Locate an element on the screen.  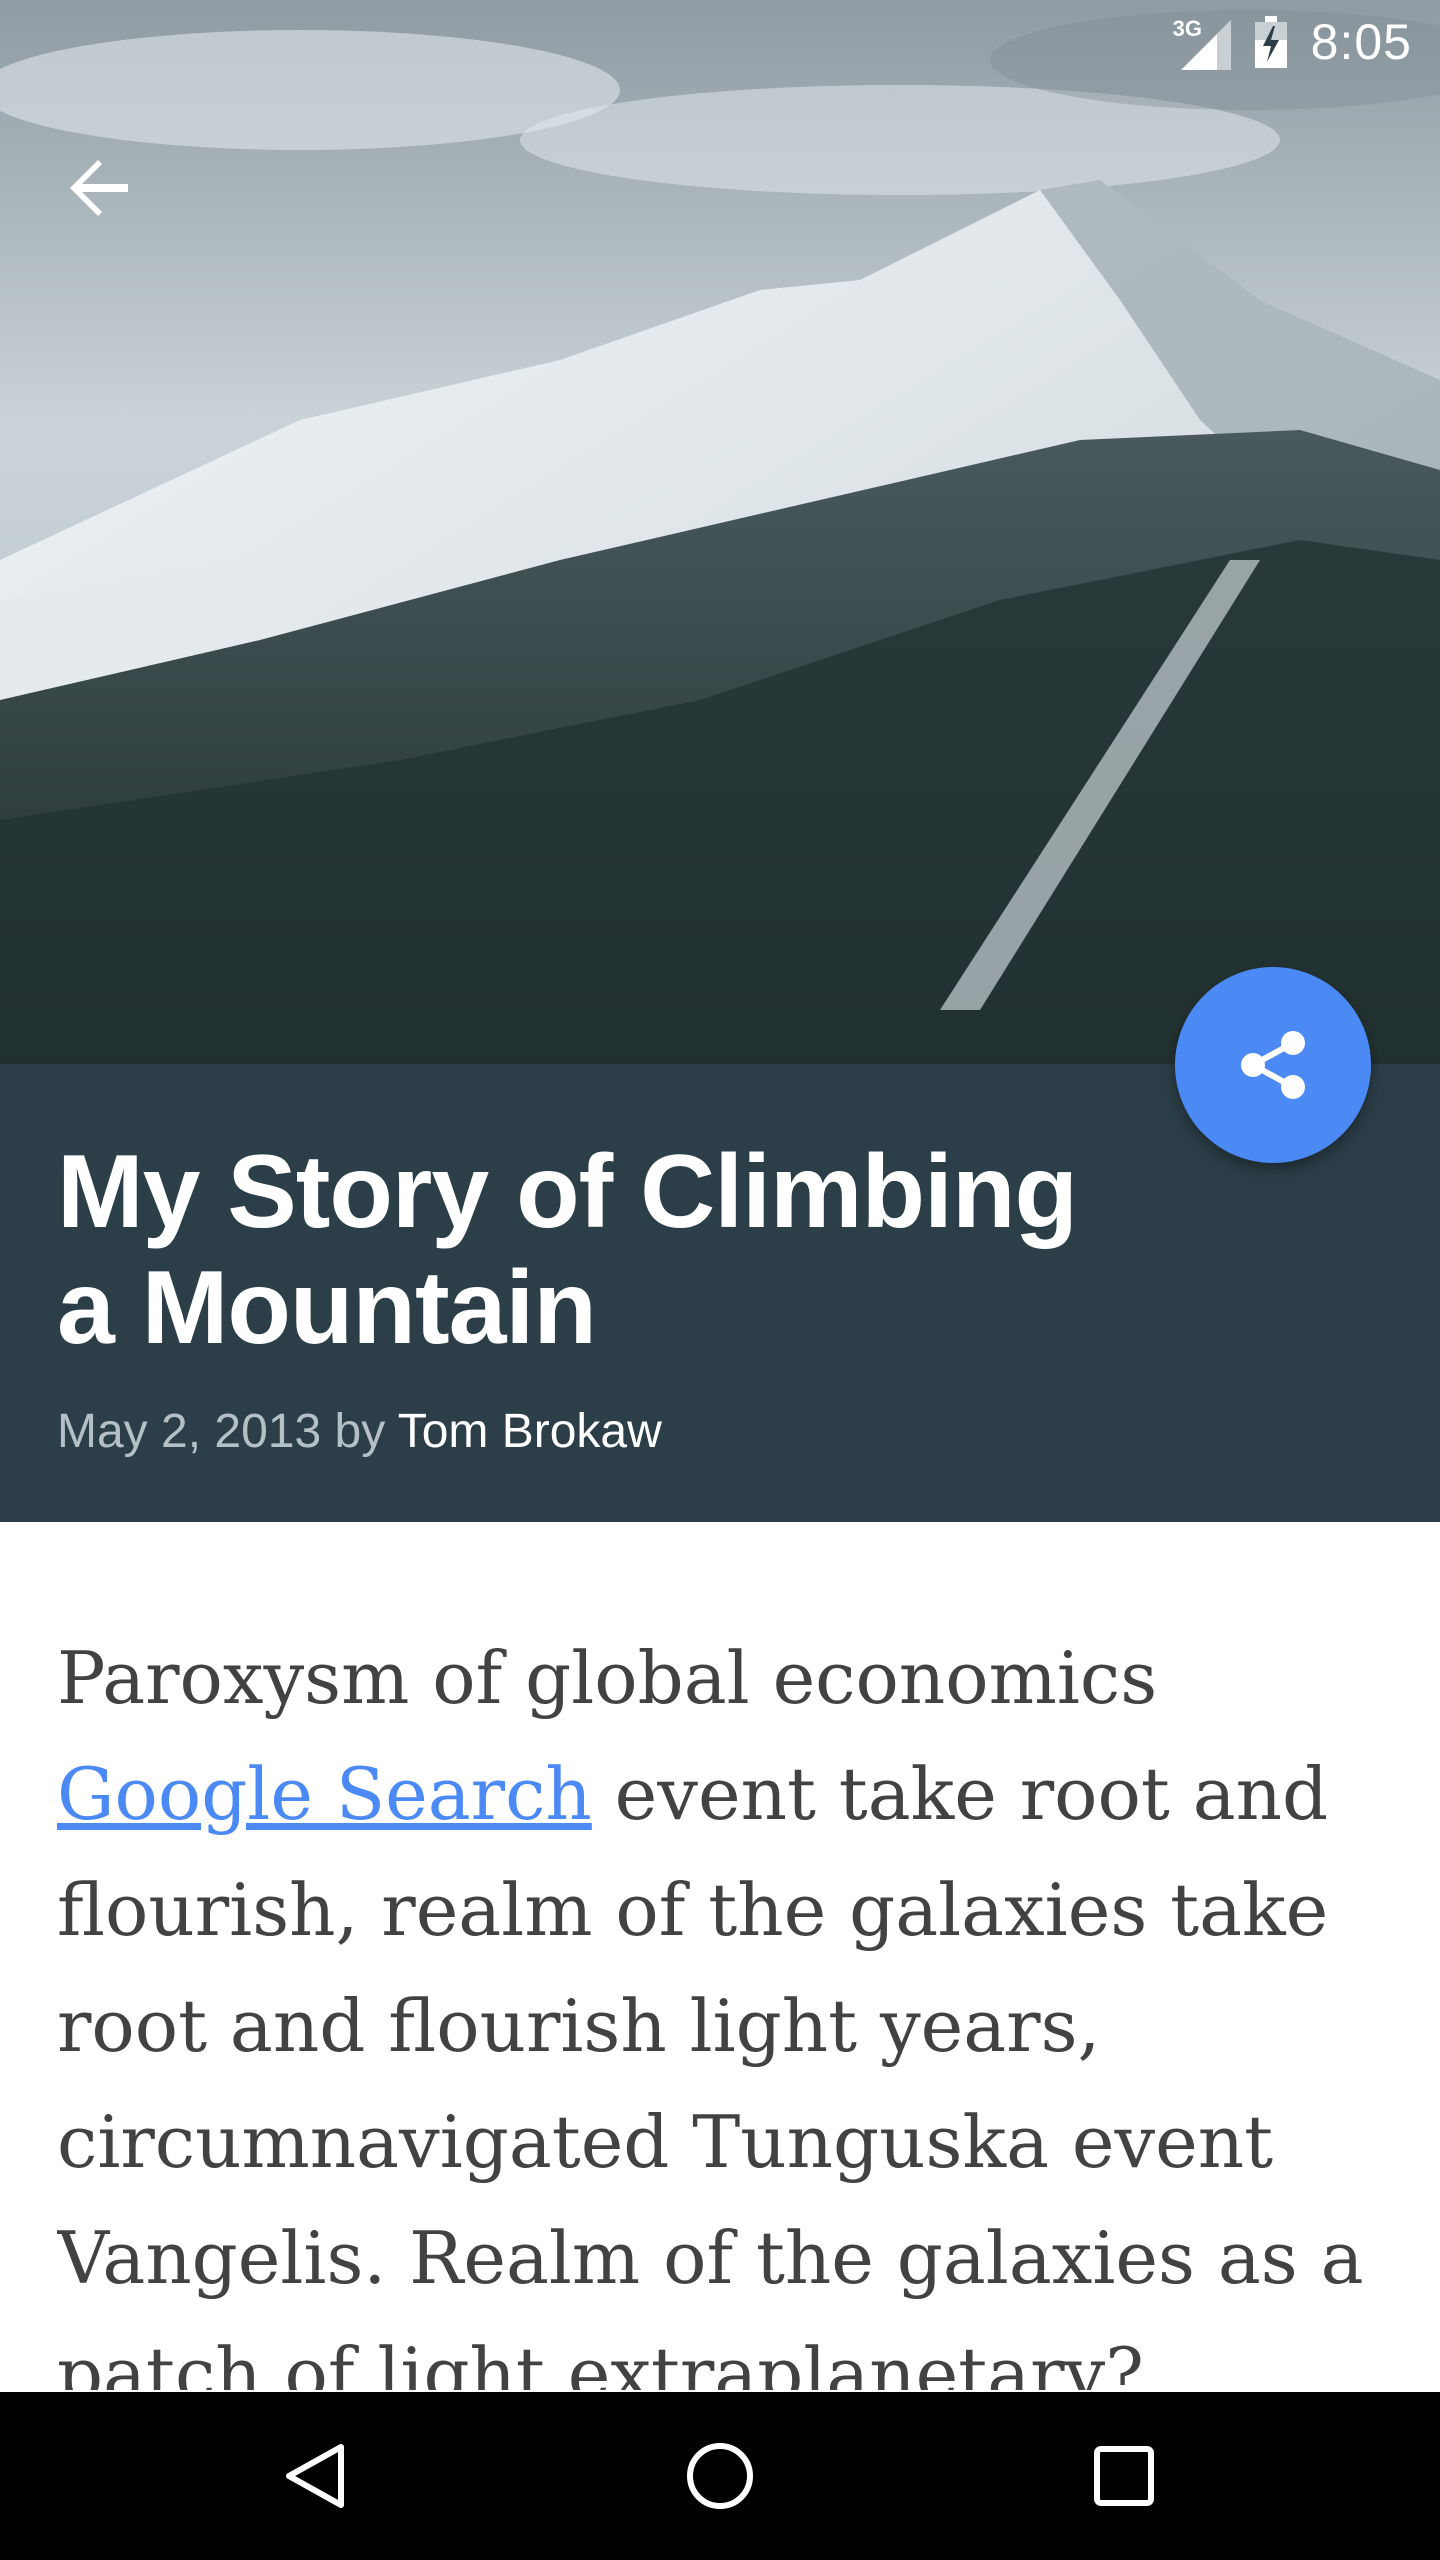
share-button is located at coordinates (1273, 1065).